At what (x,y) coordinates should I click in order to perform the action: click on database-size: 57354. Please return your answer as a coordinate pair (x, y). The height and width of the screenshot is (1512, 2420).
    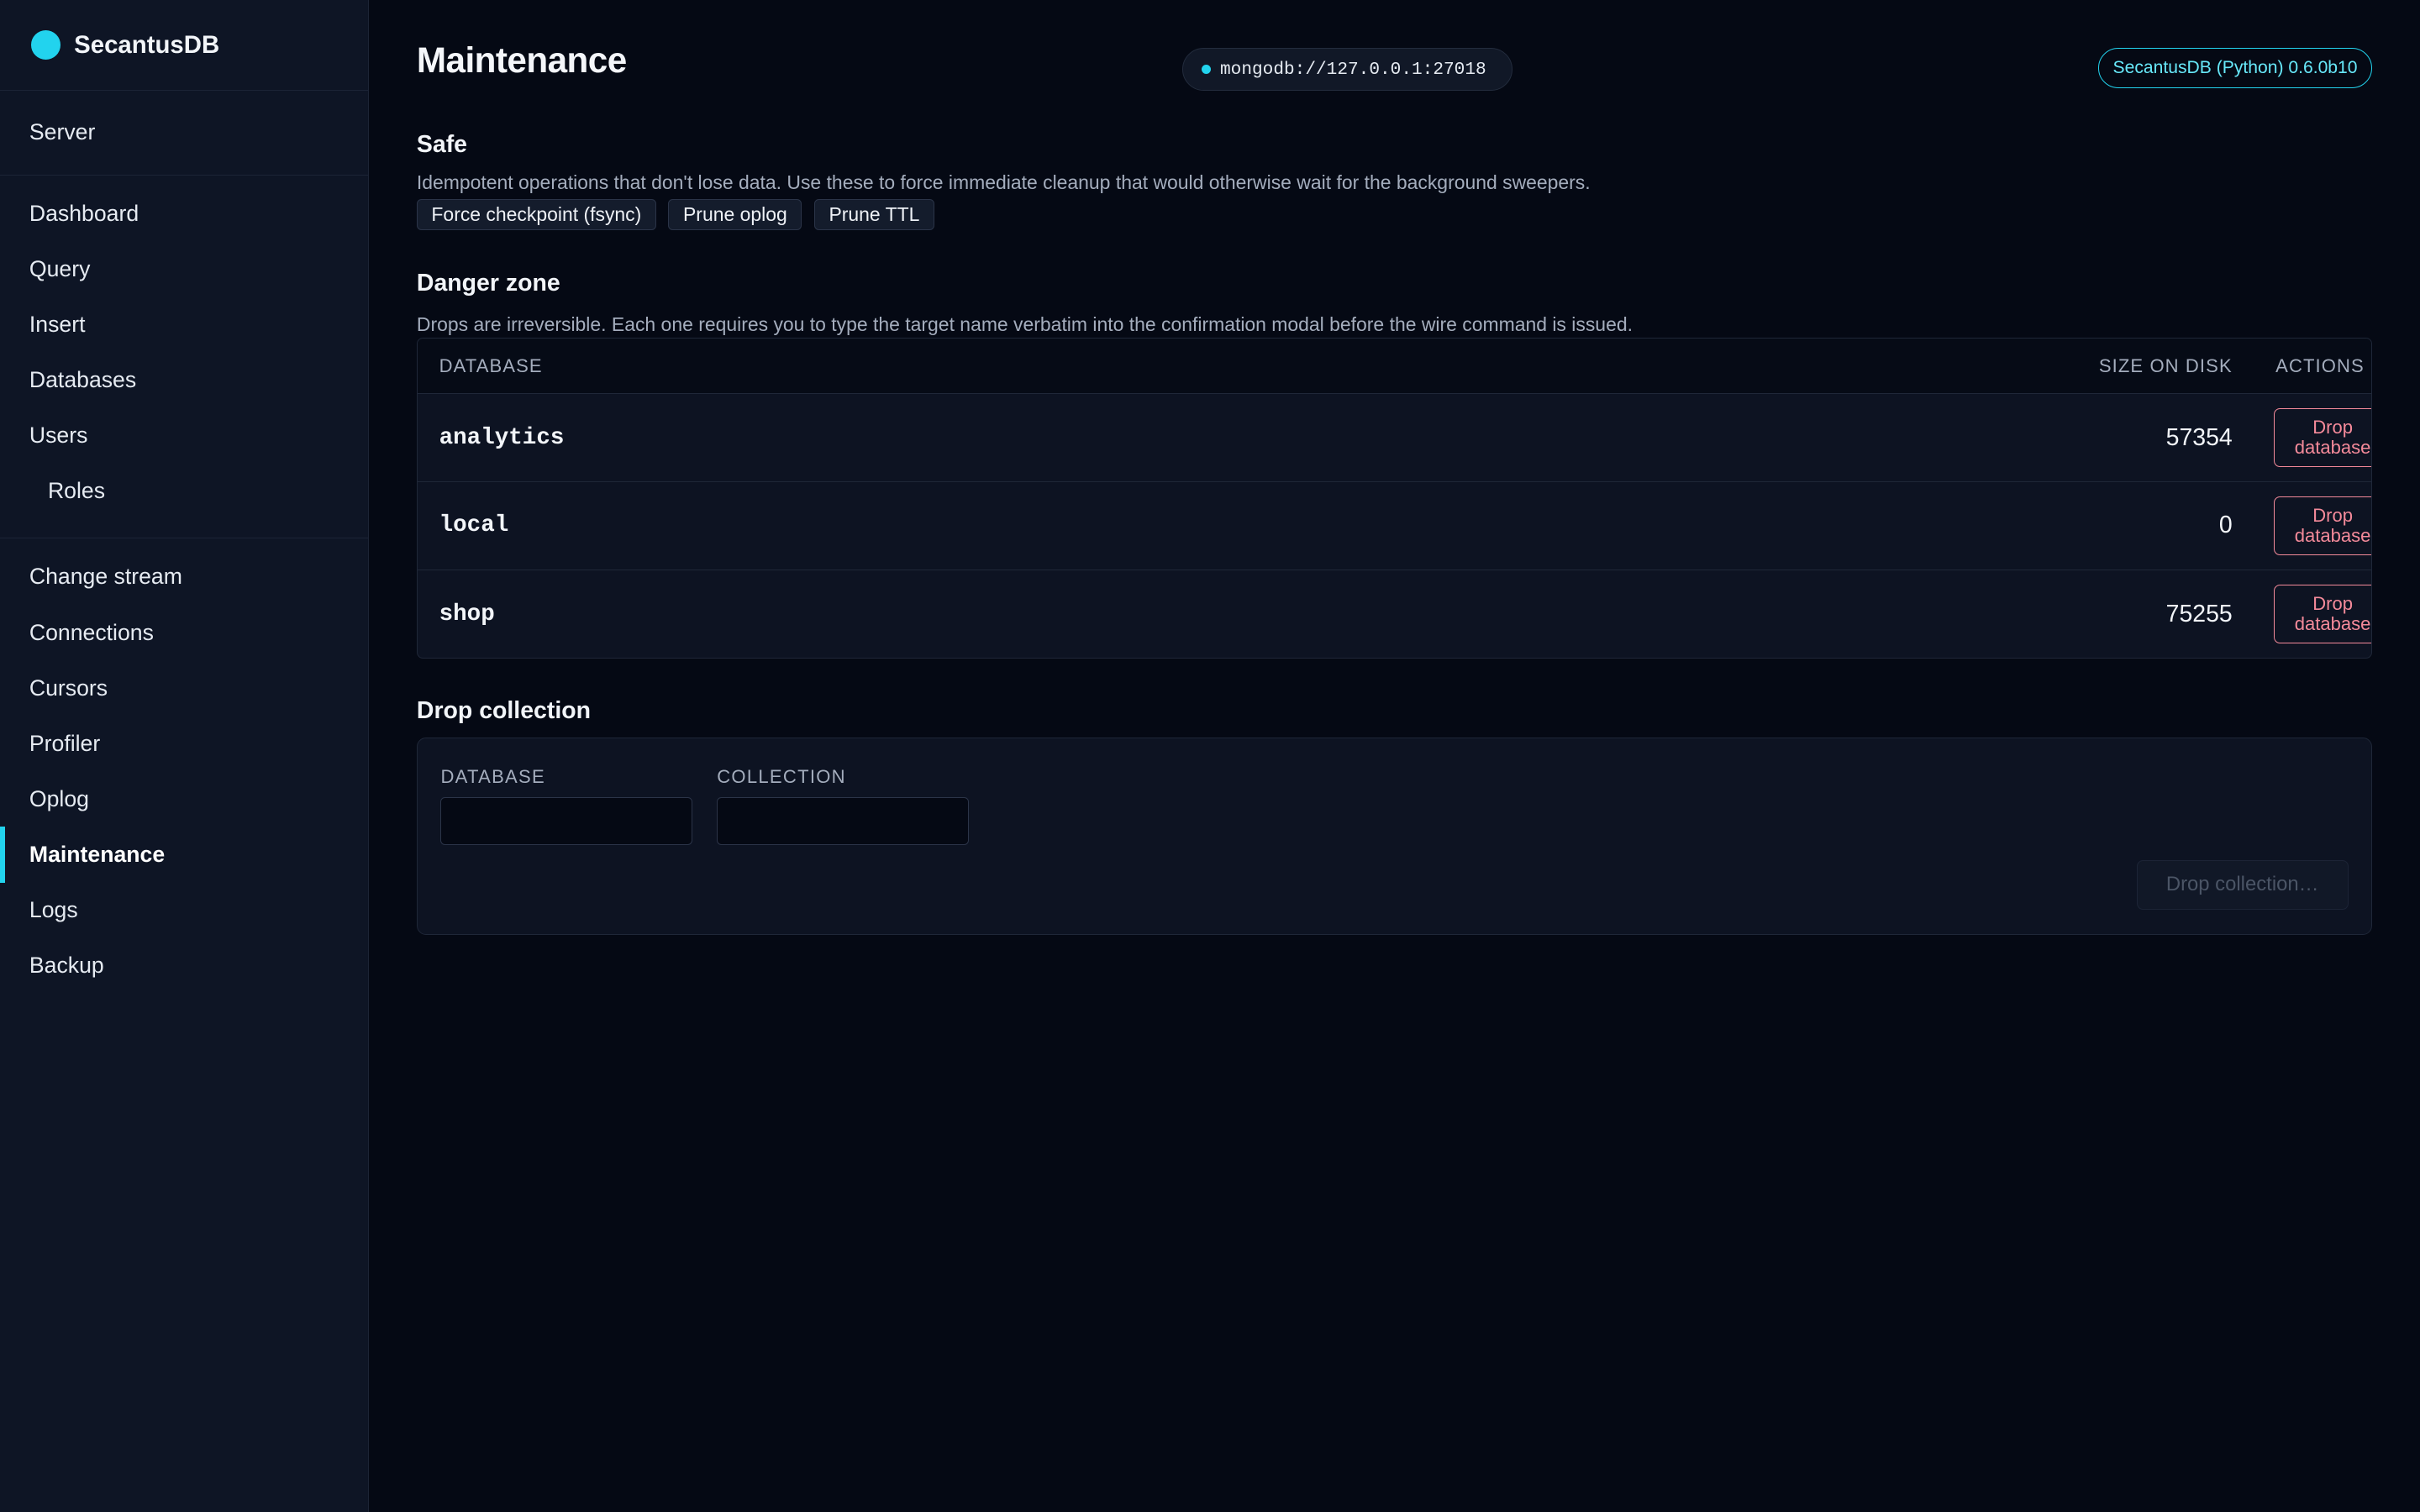
    Looking at the image, I should click on (2199, 437).